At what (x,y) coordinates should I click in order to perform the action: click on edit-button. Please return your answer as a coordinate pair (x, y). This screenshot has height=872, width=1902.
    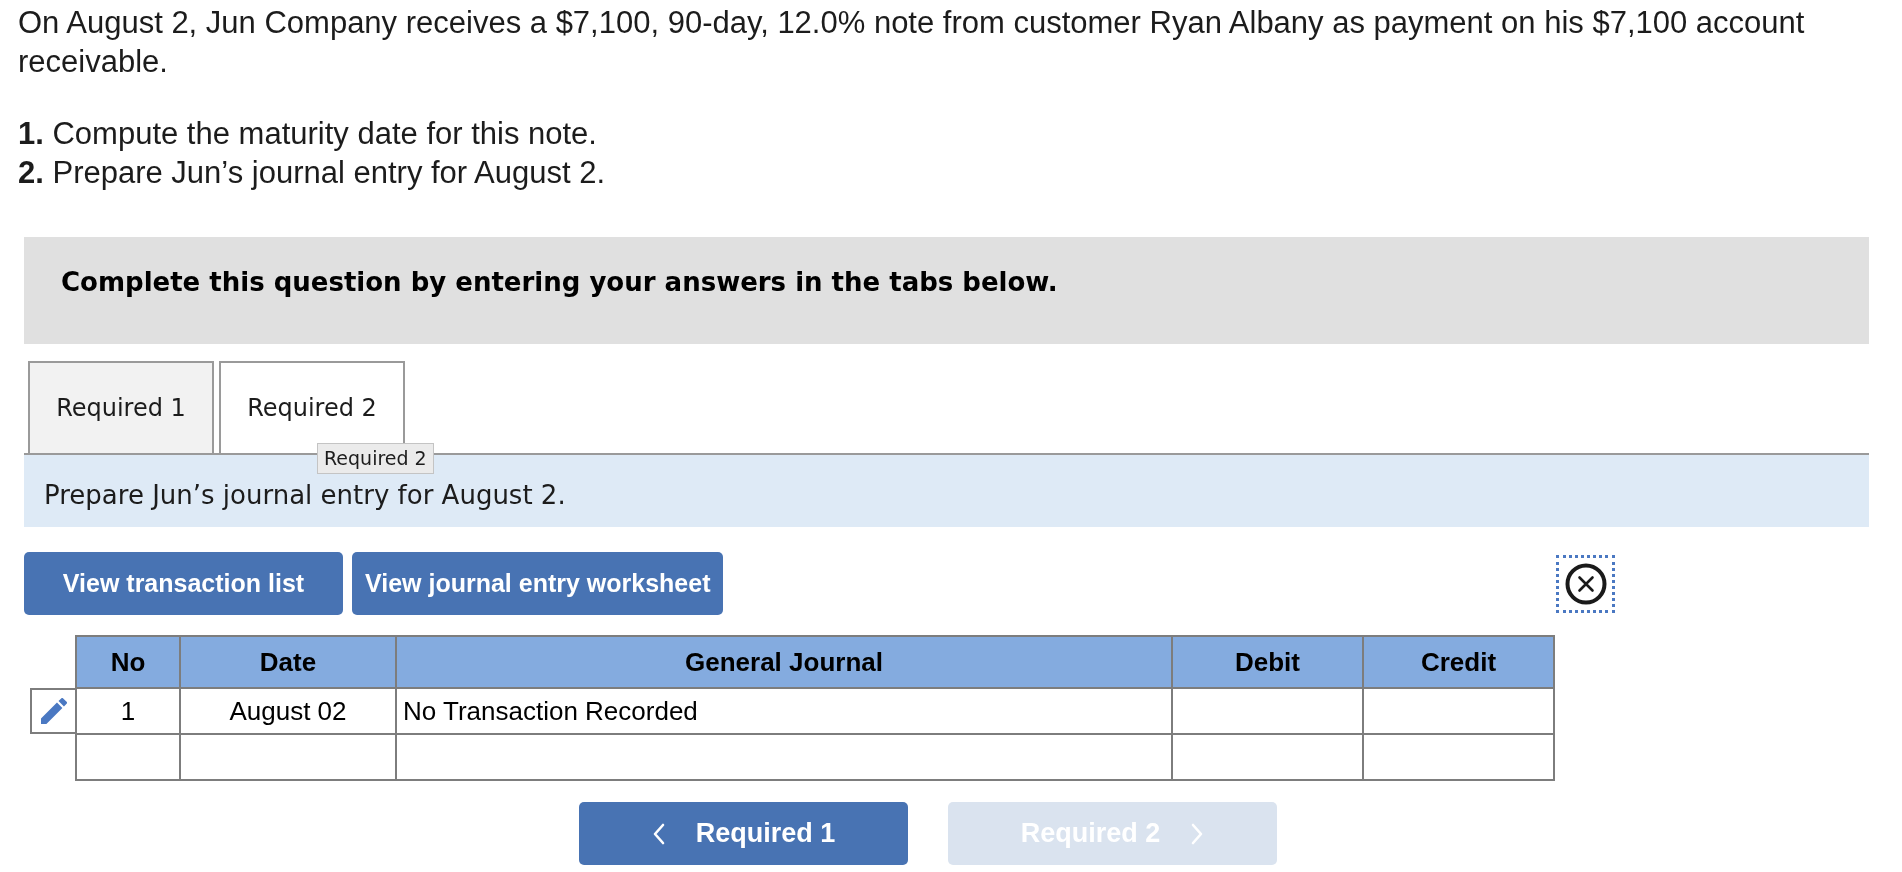
    Looking at the image, I should click on (52, 711).